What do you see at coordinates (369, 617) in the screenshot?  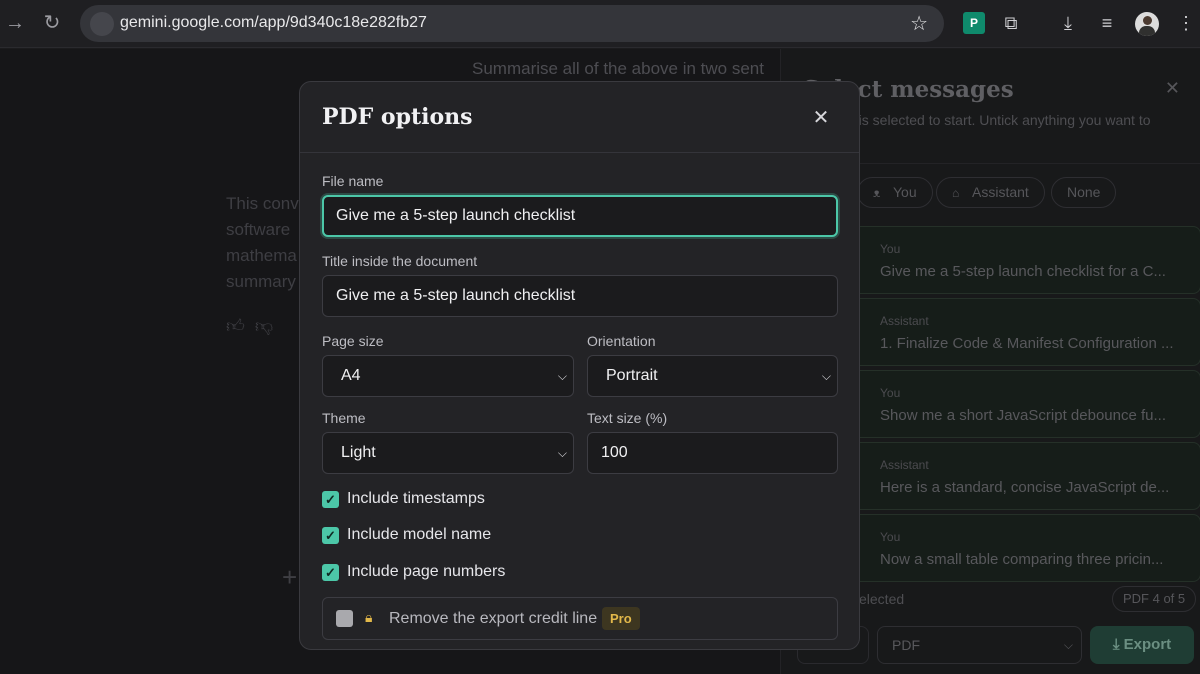 I see `lock-icon: 🔒︎` at bounding box center [369, 617].